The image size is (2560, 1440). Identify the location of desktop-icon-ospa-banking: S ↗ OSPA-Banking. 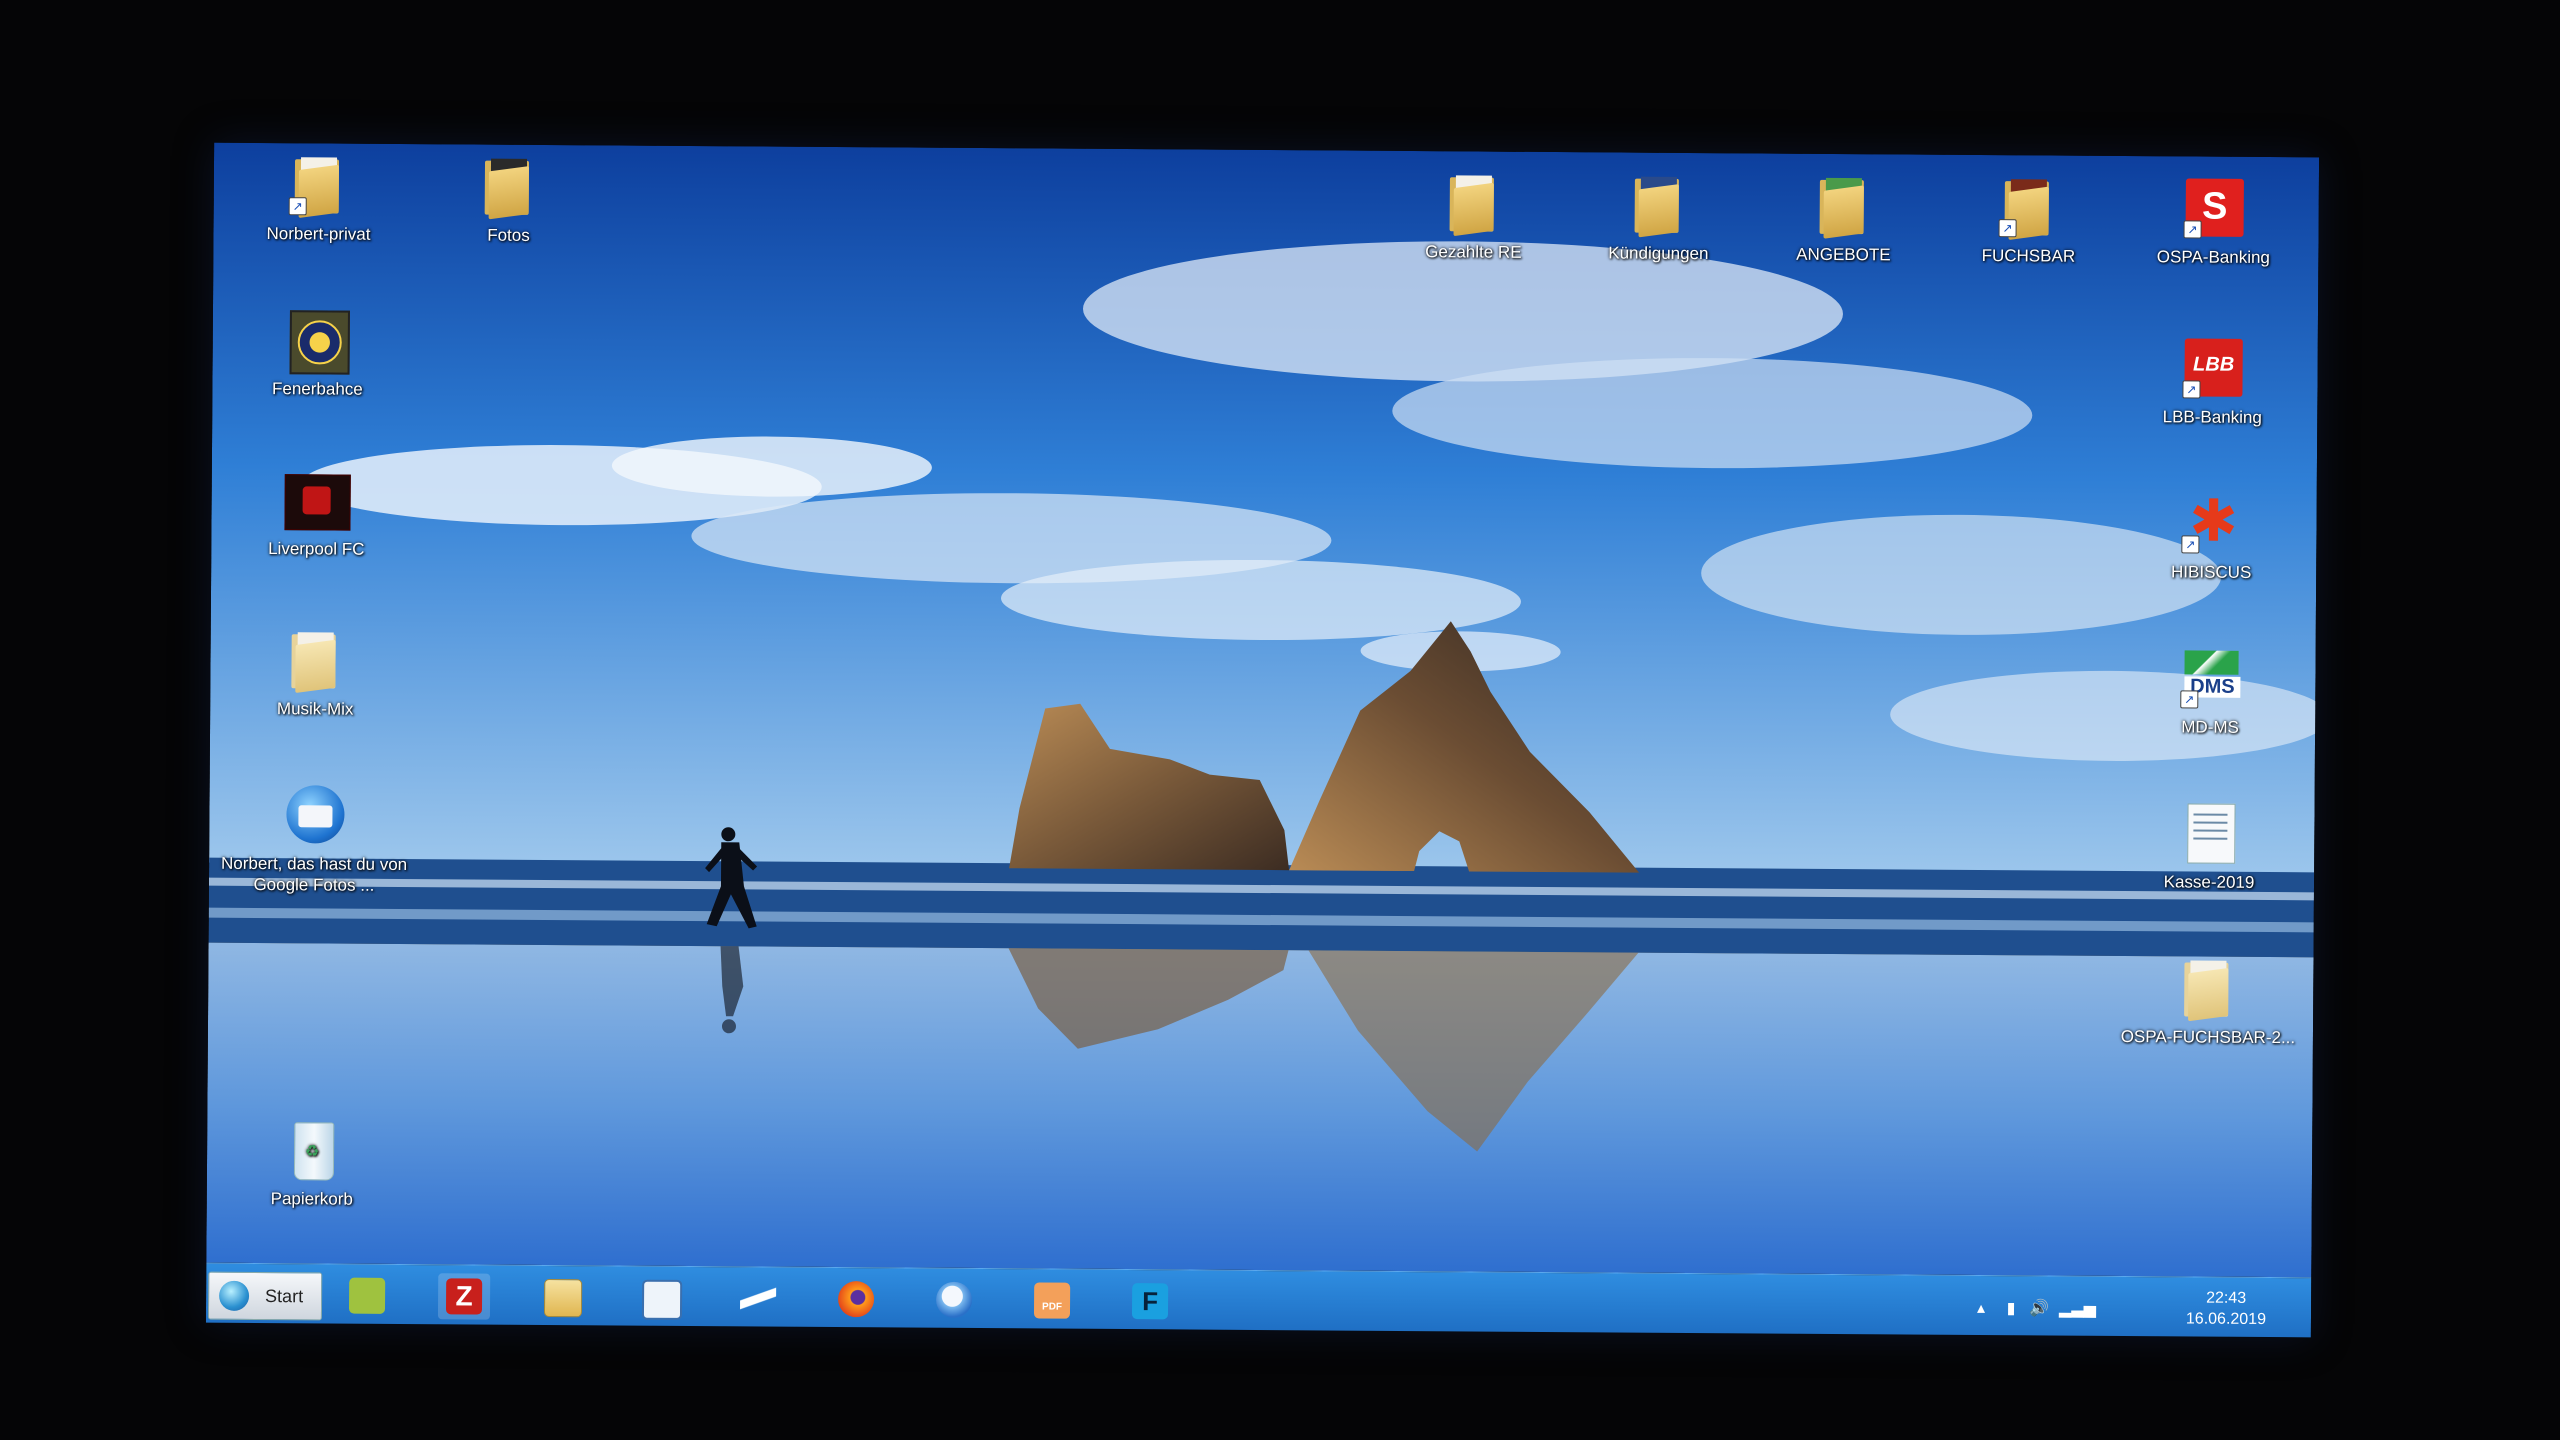
(2213, 222).